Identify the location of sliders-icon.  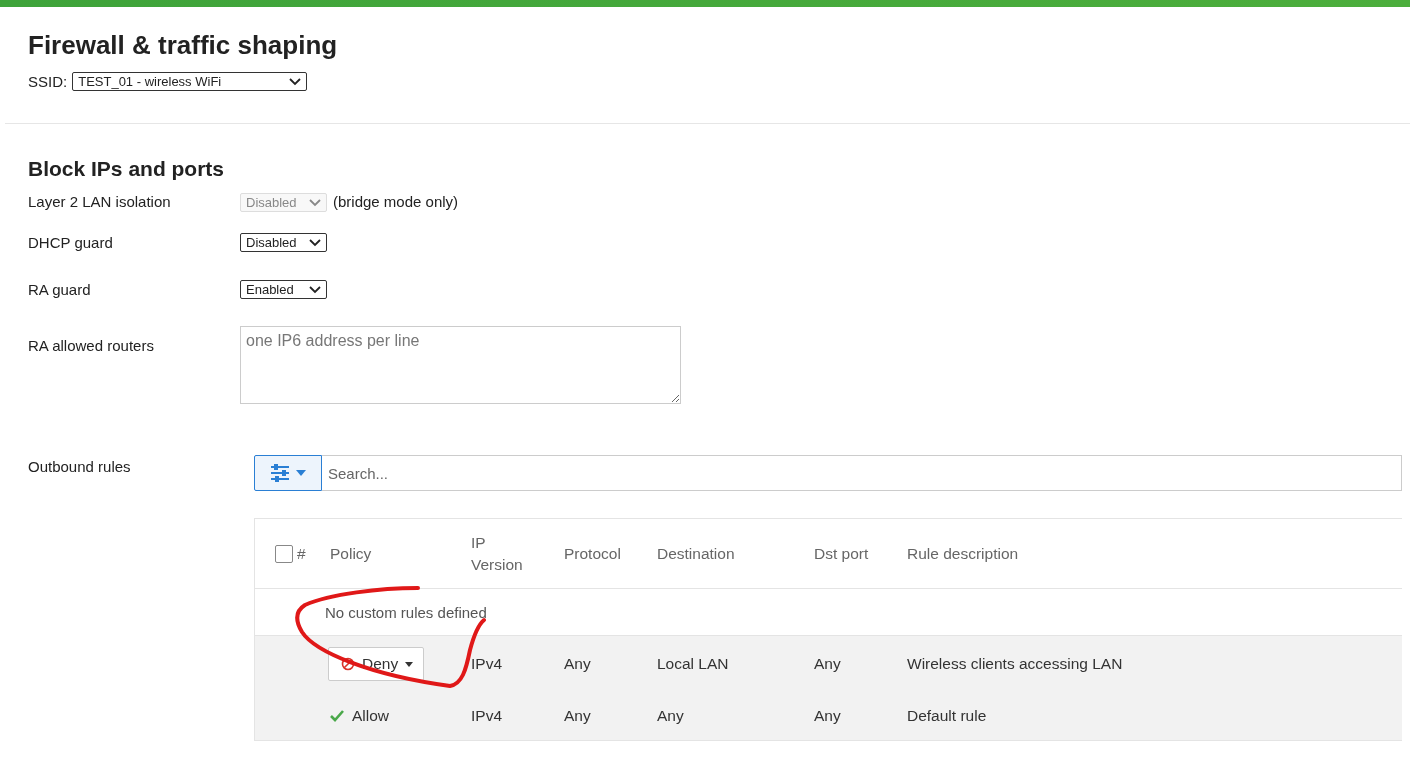
(280, 473).